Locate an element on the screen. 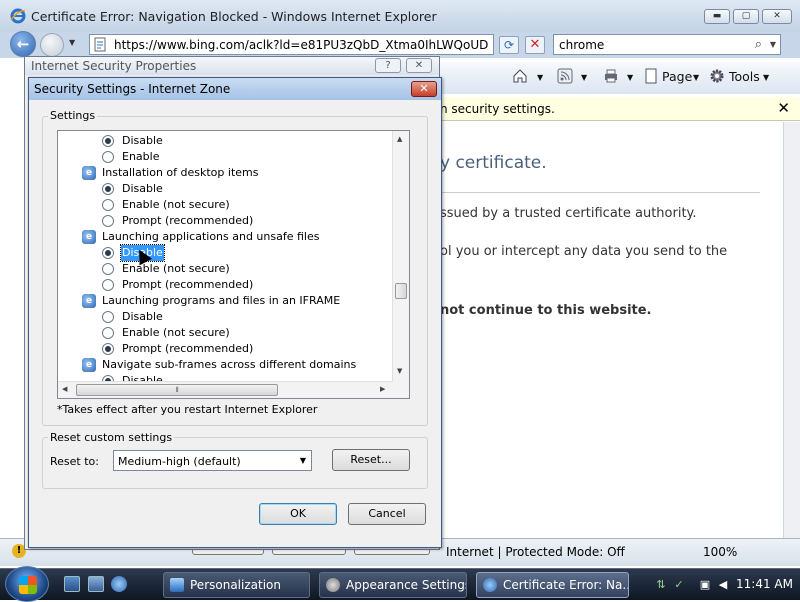 The image size is (800, 602). page-icon is located at coordinates (100, 44).